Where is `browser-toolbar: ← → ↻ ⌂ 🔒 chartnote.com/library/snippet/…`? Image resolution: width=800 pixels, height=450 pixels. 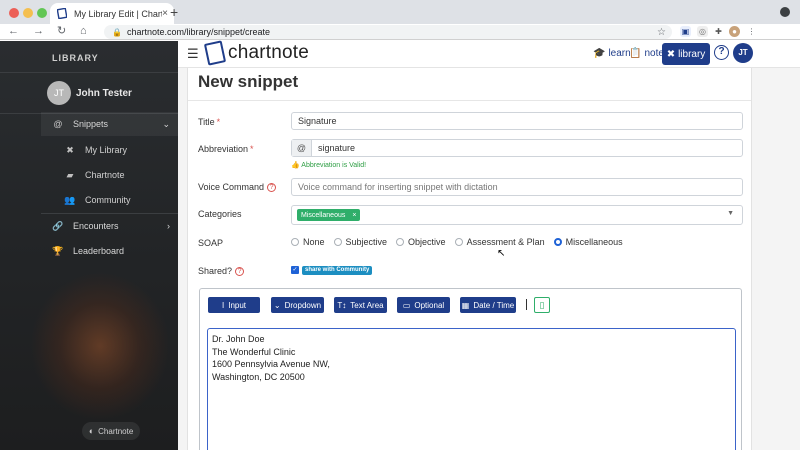
browser-toolbar: ← → ↻ ⌂ 🔒 chartnote.com/library/snippet/… is located at coordinates (400, 32).